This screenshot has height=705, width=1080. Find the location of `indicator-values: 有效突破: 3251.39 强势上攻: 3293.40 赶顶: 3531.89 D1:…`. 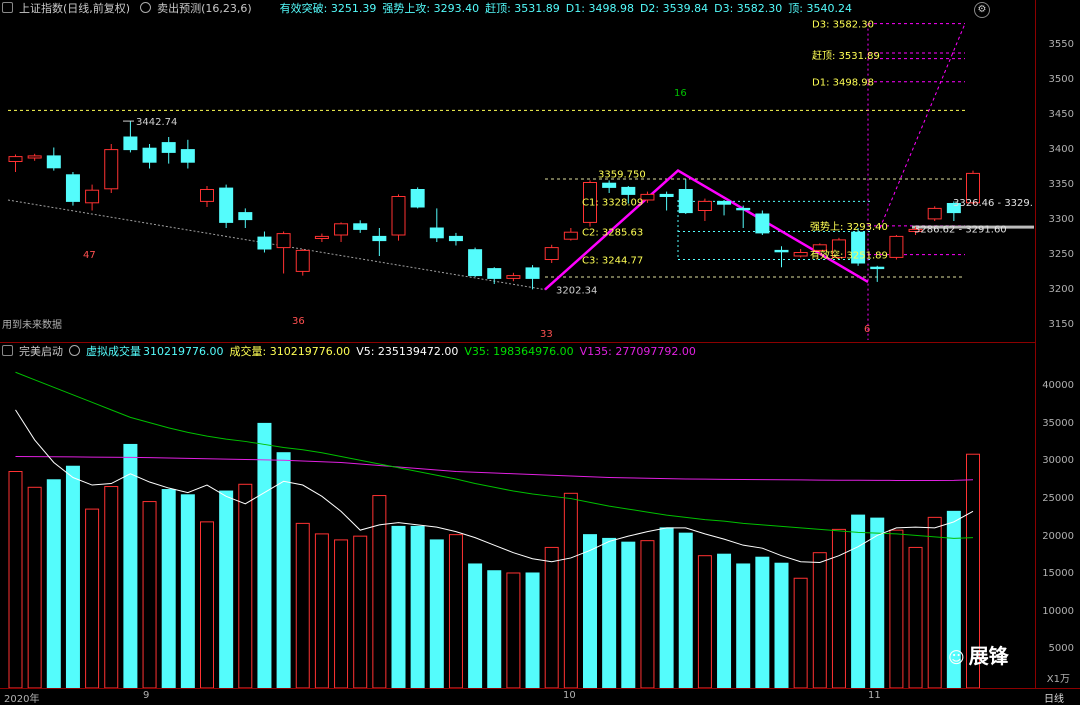

indicator-values: 有效突破: 3251.39 强势上攻: 3293.40 赶顶: 3531.89 D1:… is located at coordinates (569, 8).